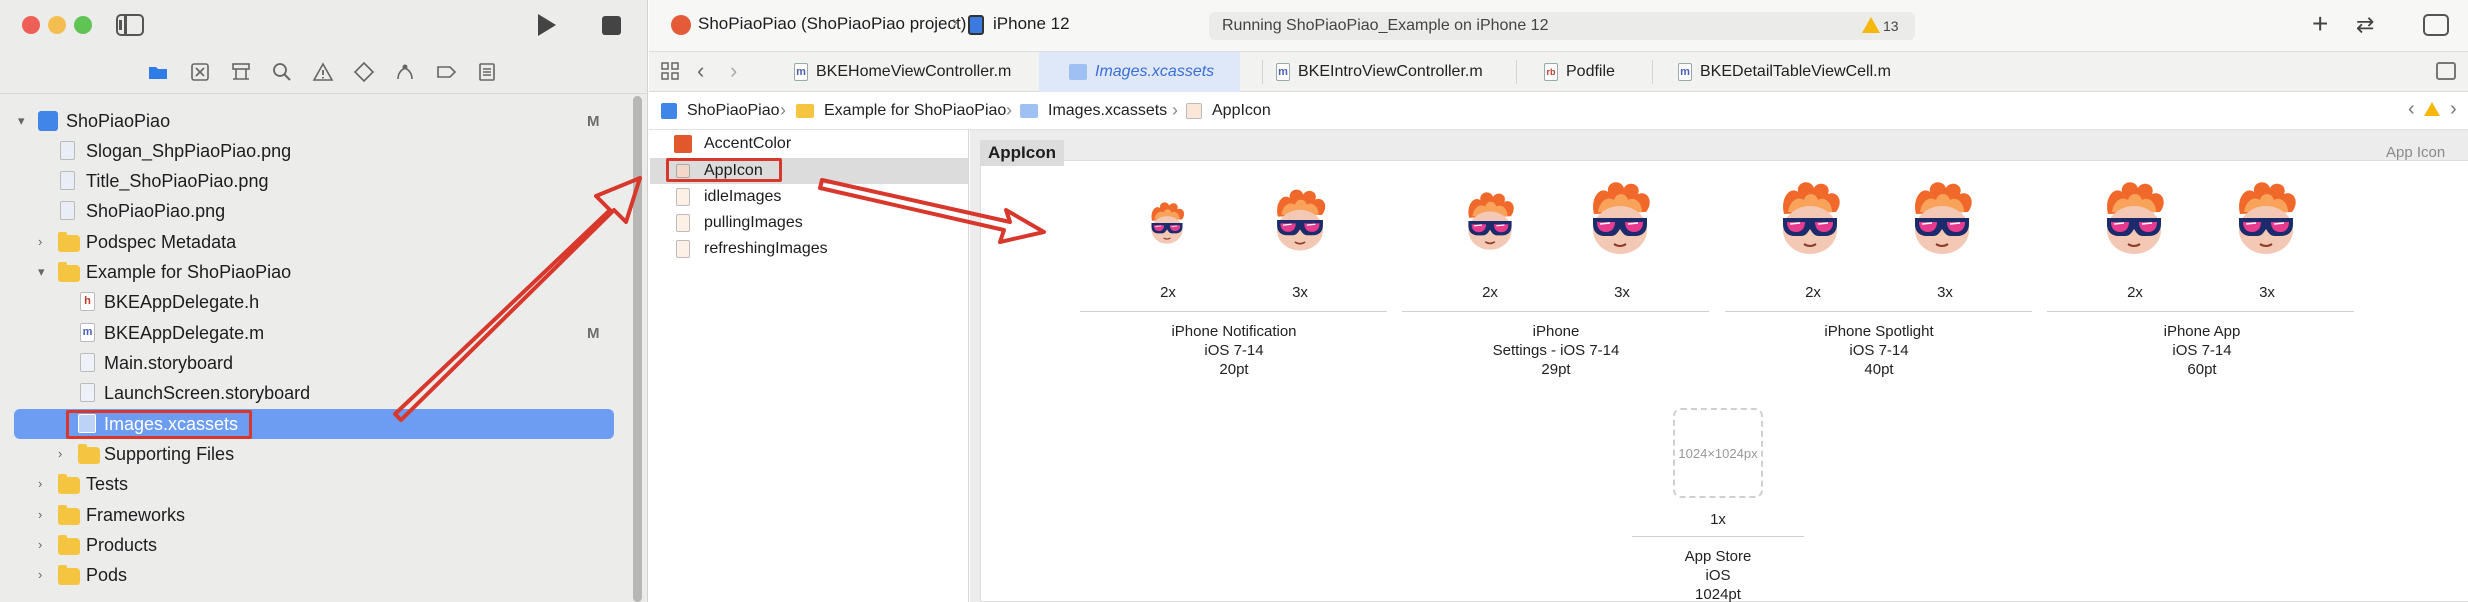  What do you see at coordinates (932, 211) in the screenshot?
I see `arrow-to-icon-canvas` at bounding box center [932, 211].